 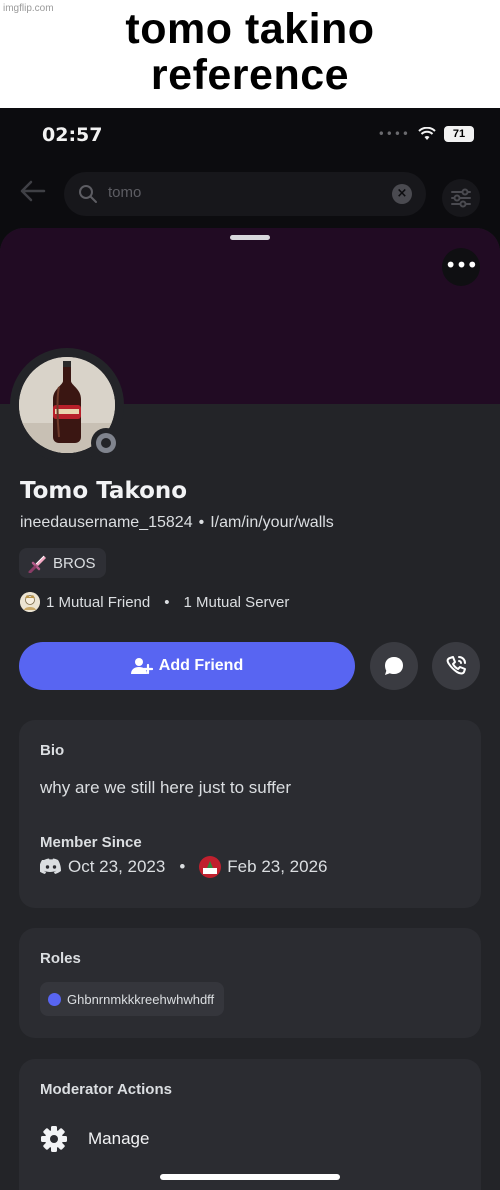 What do you see at coordinates (98, 602) in the screenshot?
I see `mutual-friends-link: 1 Mutual Friend` at bounding box center [98, 602].